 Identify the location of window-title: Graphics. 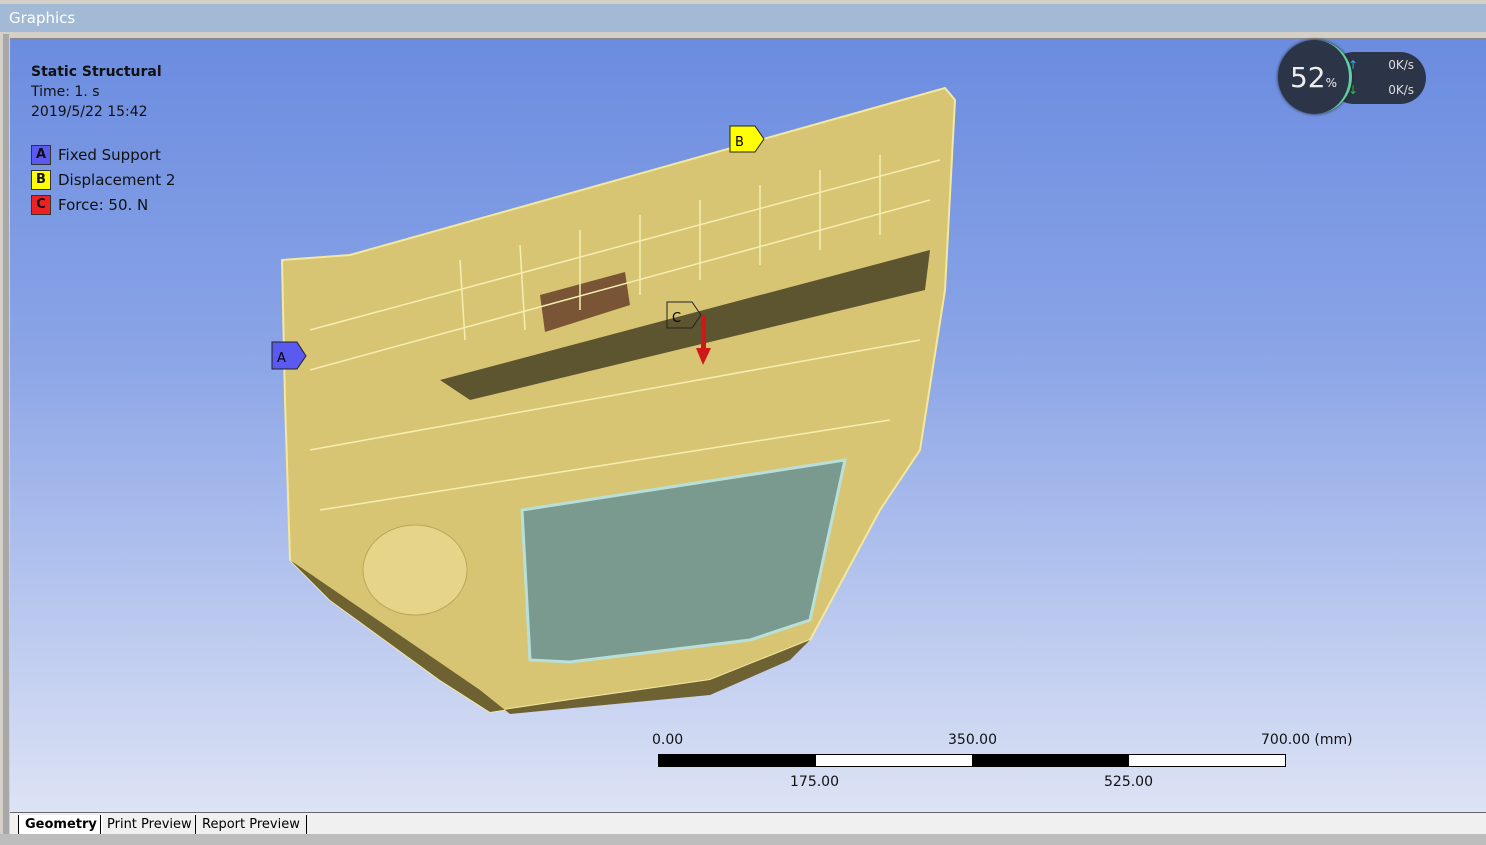
(42, 18).